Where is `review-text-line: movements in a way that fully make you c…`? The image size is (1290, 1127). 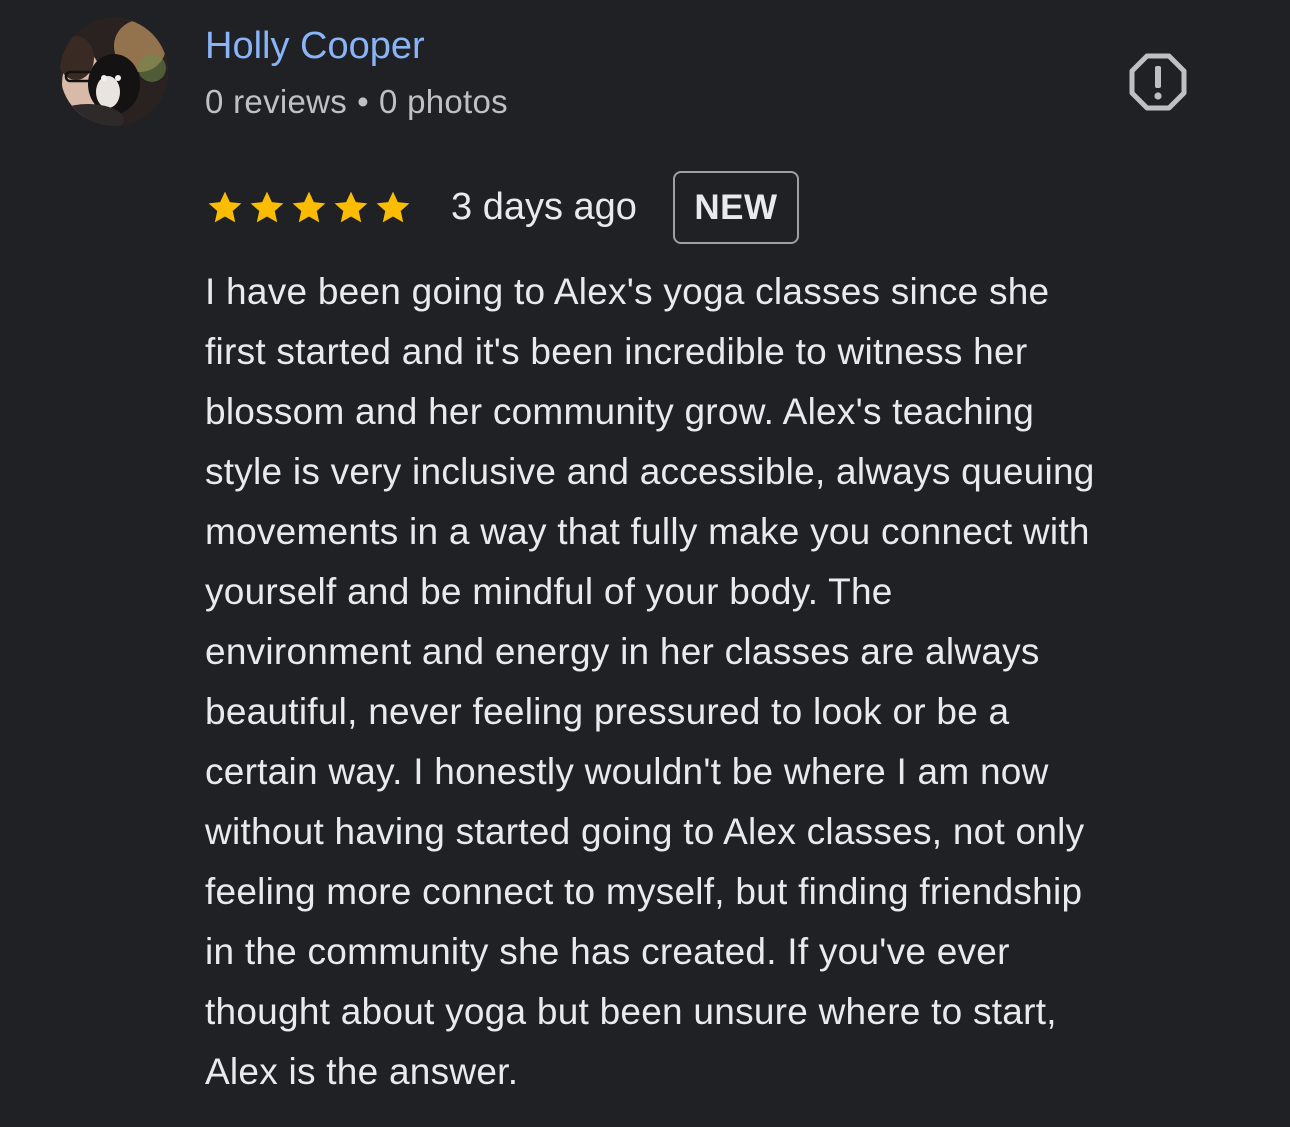 review-text-line: movements in a way that fully make you c… is located at coordinates (647, 531).